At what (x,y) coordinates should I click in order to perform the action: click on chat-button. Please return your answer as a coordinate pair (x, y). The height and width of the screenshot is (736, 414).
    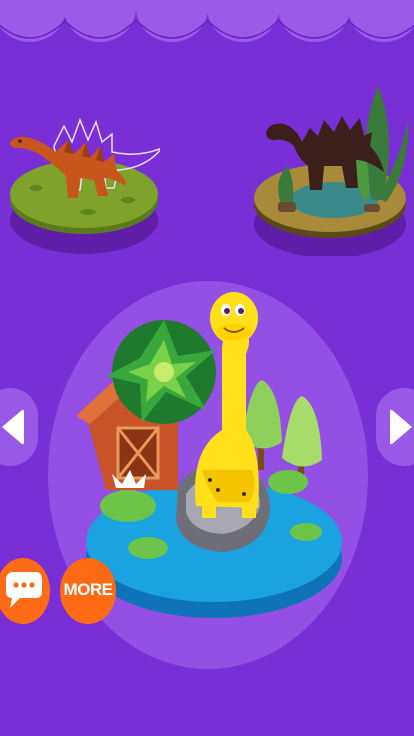
    Looking at the image, I should click on (25, 591).